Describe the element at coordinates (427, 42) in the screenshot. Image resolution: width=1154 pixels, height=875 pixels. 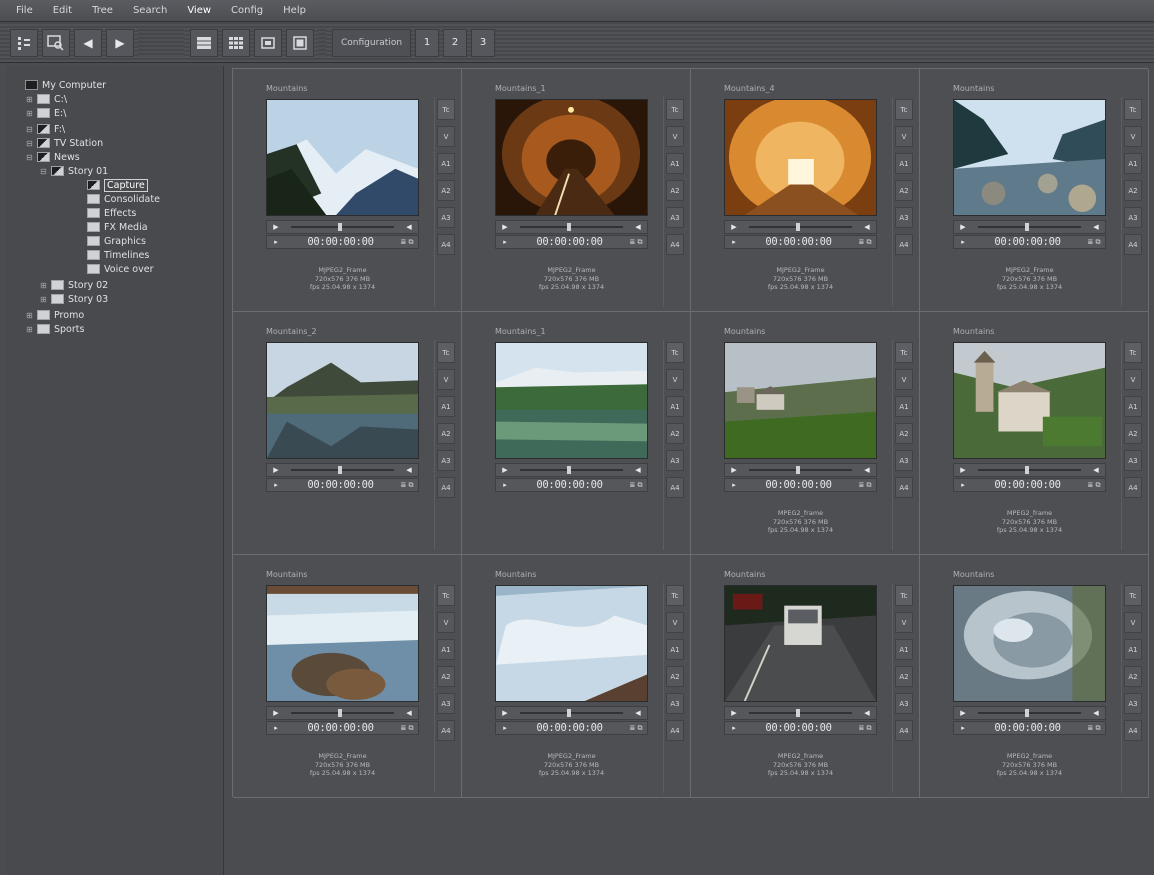
I see `config-1-button: 1` at that location.